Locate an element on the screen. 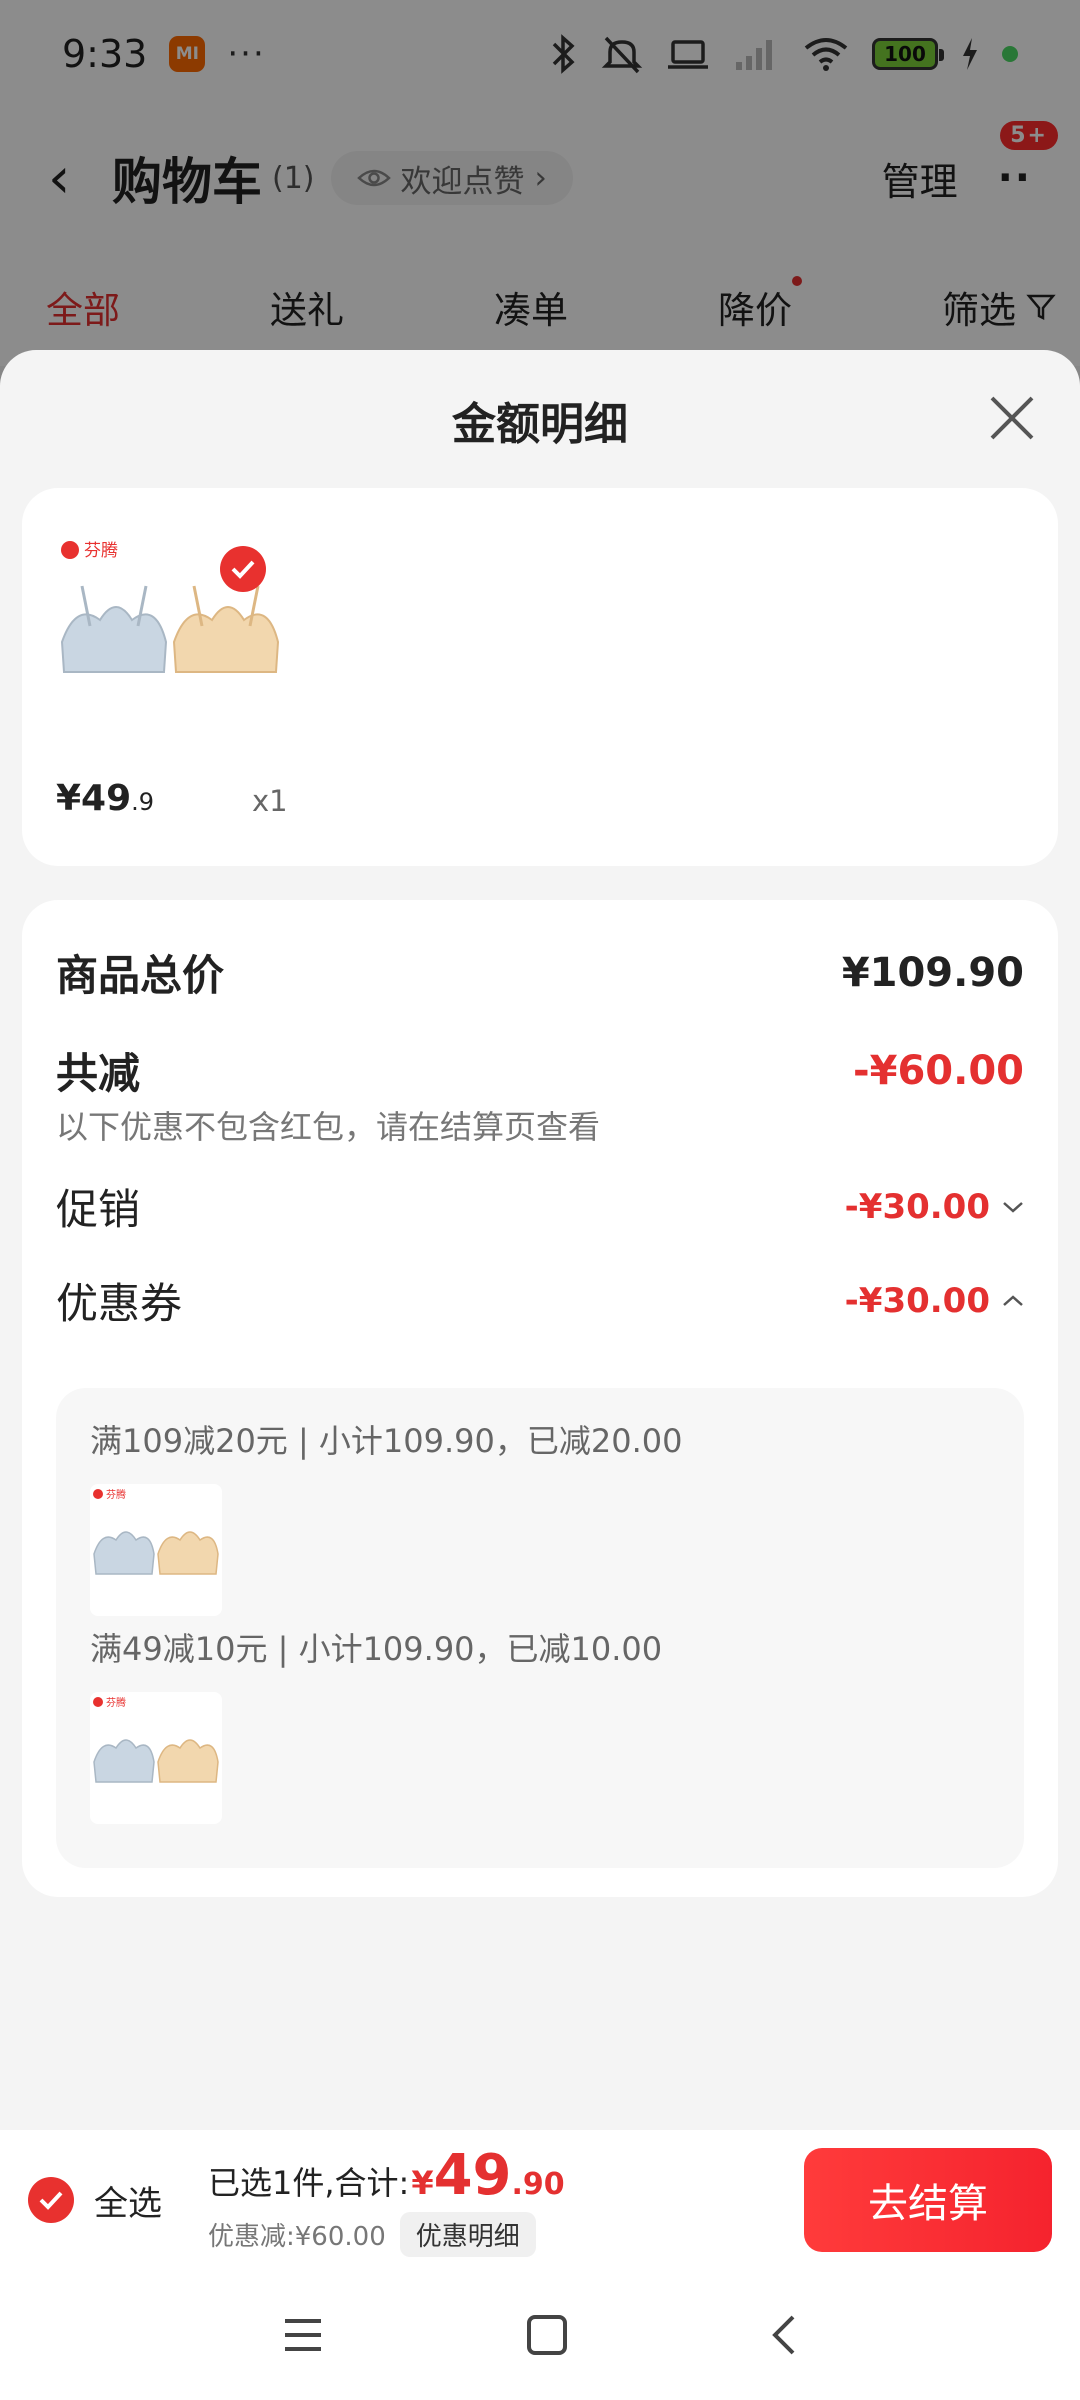  back-nav-icon is located at coordinates (784, 2335).